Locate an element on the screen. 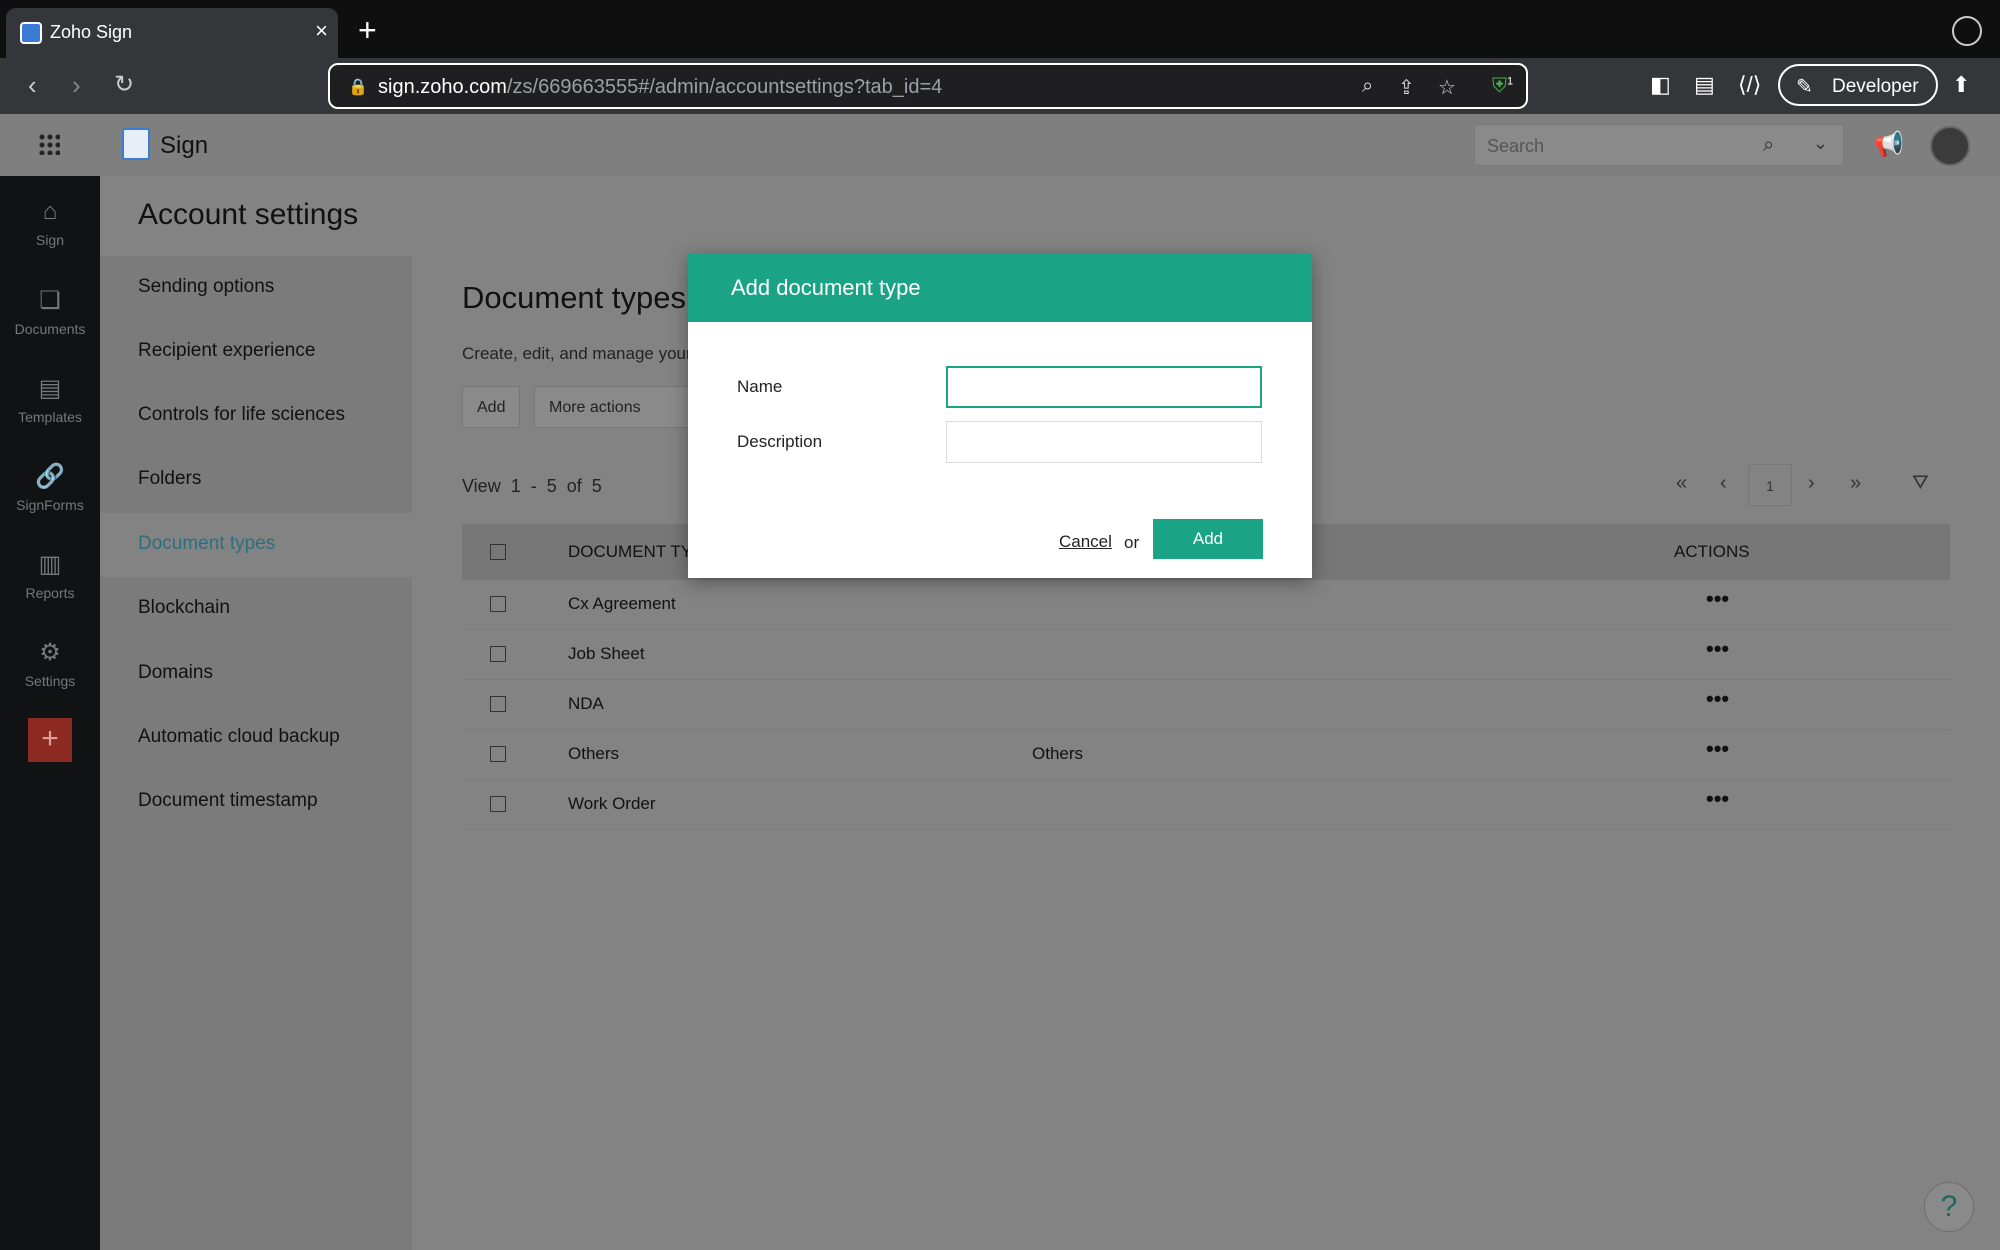  help-button: ? is located at coordinates (1949, 1207).